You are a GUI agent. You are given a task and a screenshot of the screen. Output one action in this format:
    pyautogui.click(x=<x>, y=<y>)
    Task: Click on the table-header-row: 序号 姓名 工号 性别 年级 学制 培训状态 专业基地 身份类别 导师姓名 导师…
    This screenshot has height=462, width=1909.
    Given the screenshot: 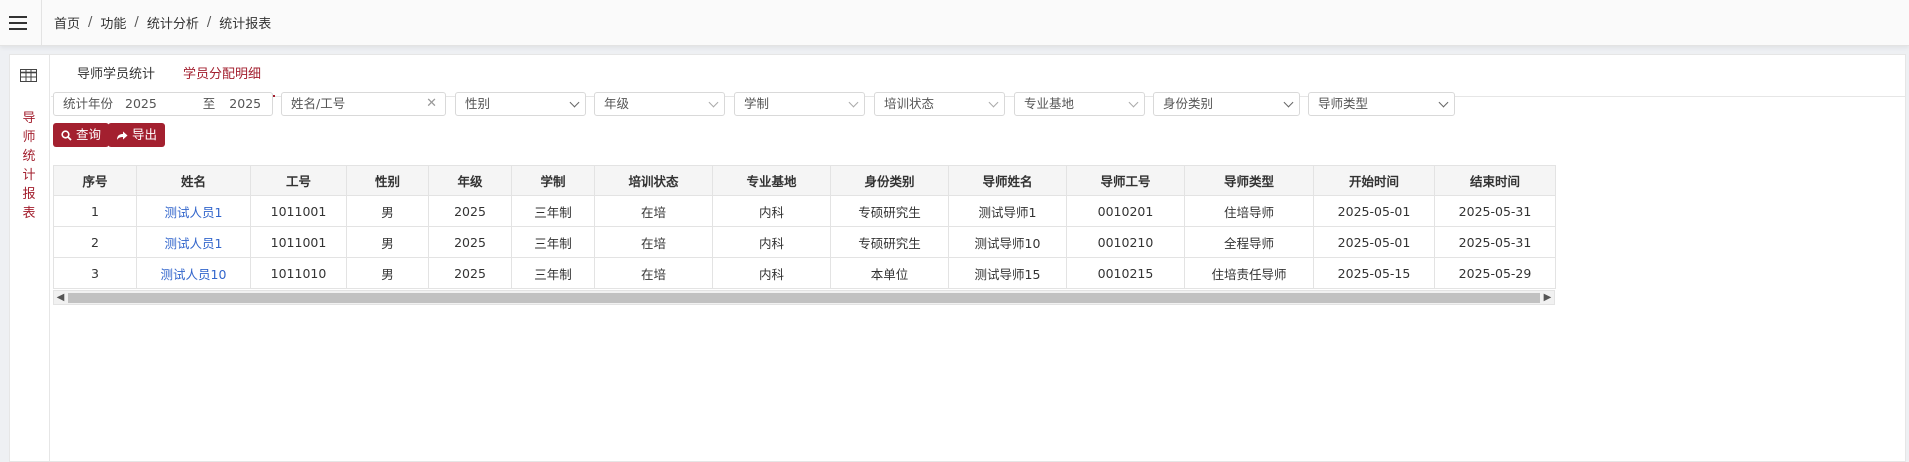 What is the action you would take?
    pyautogui.click(x=804, y=180)
    